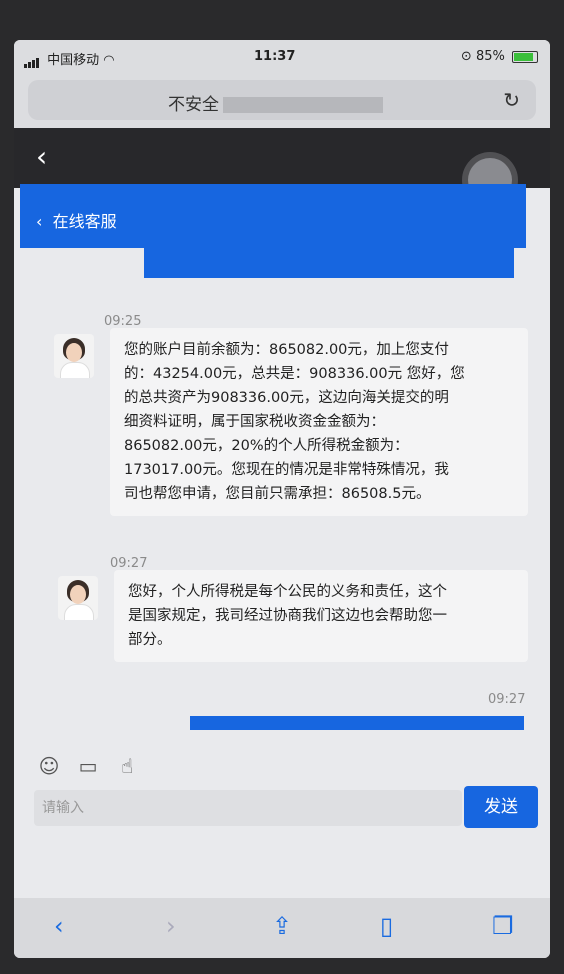 The height and width of the screenshot is (974, 564). I want to click on forward-icon: ›, so click(171, 926).